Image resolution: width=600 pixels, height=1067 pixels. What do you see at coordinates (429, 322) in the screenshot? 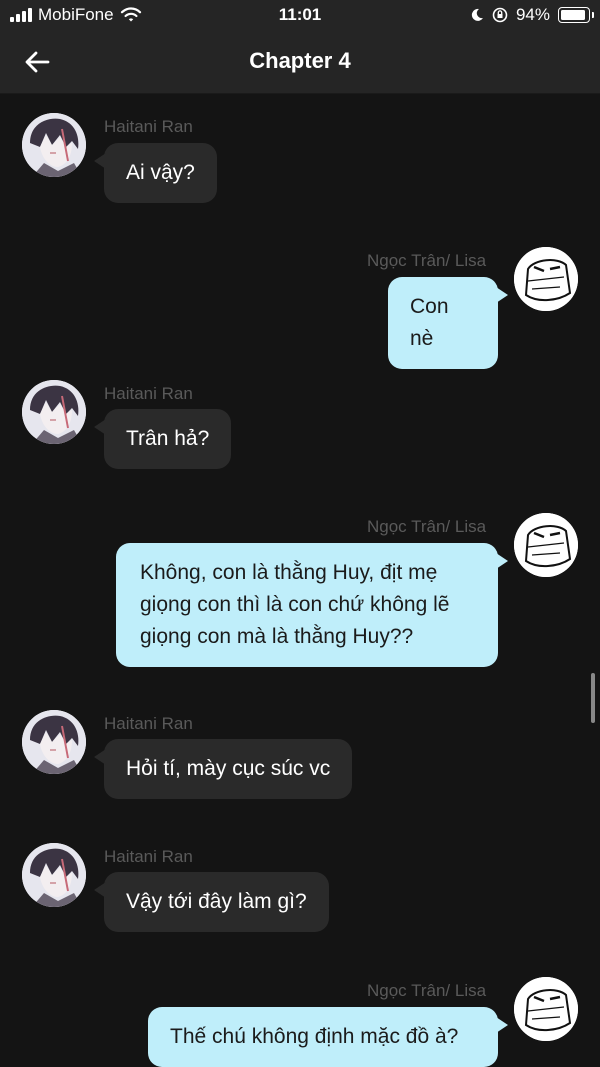
I see `message-text: Con nè` at bounding box center [429, 322].